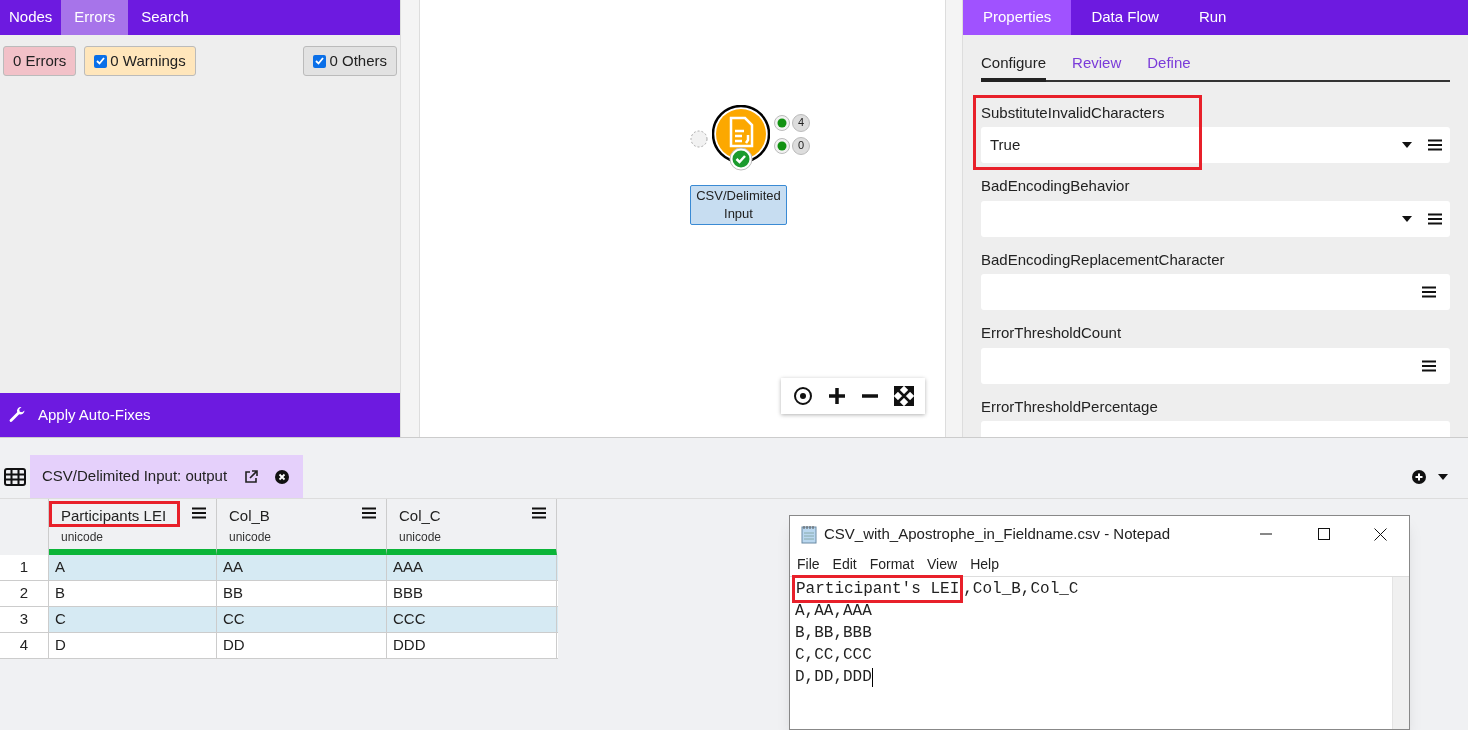  Describe the element at coordinates (472, 645) in the screenshot. I see `table-cell: DDD` at that location.